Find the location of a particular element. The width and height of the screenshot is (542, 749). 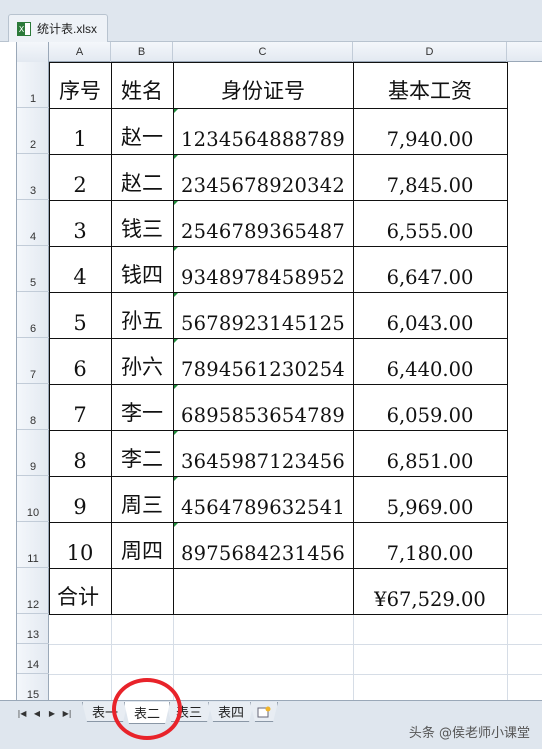

header-cell: 基本工资 is located at coordinates (430, 85).